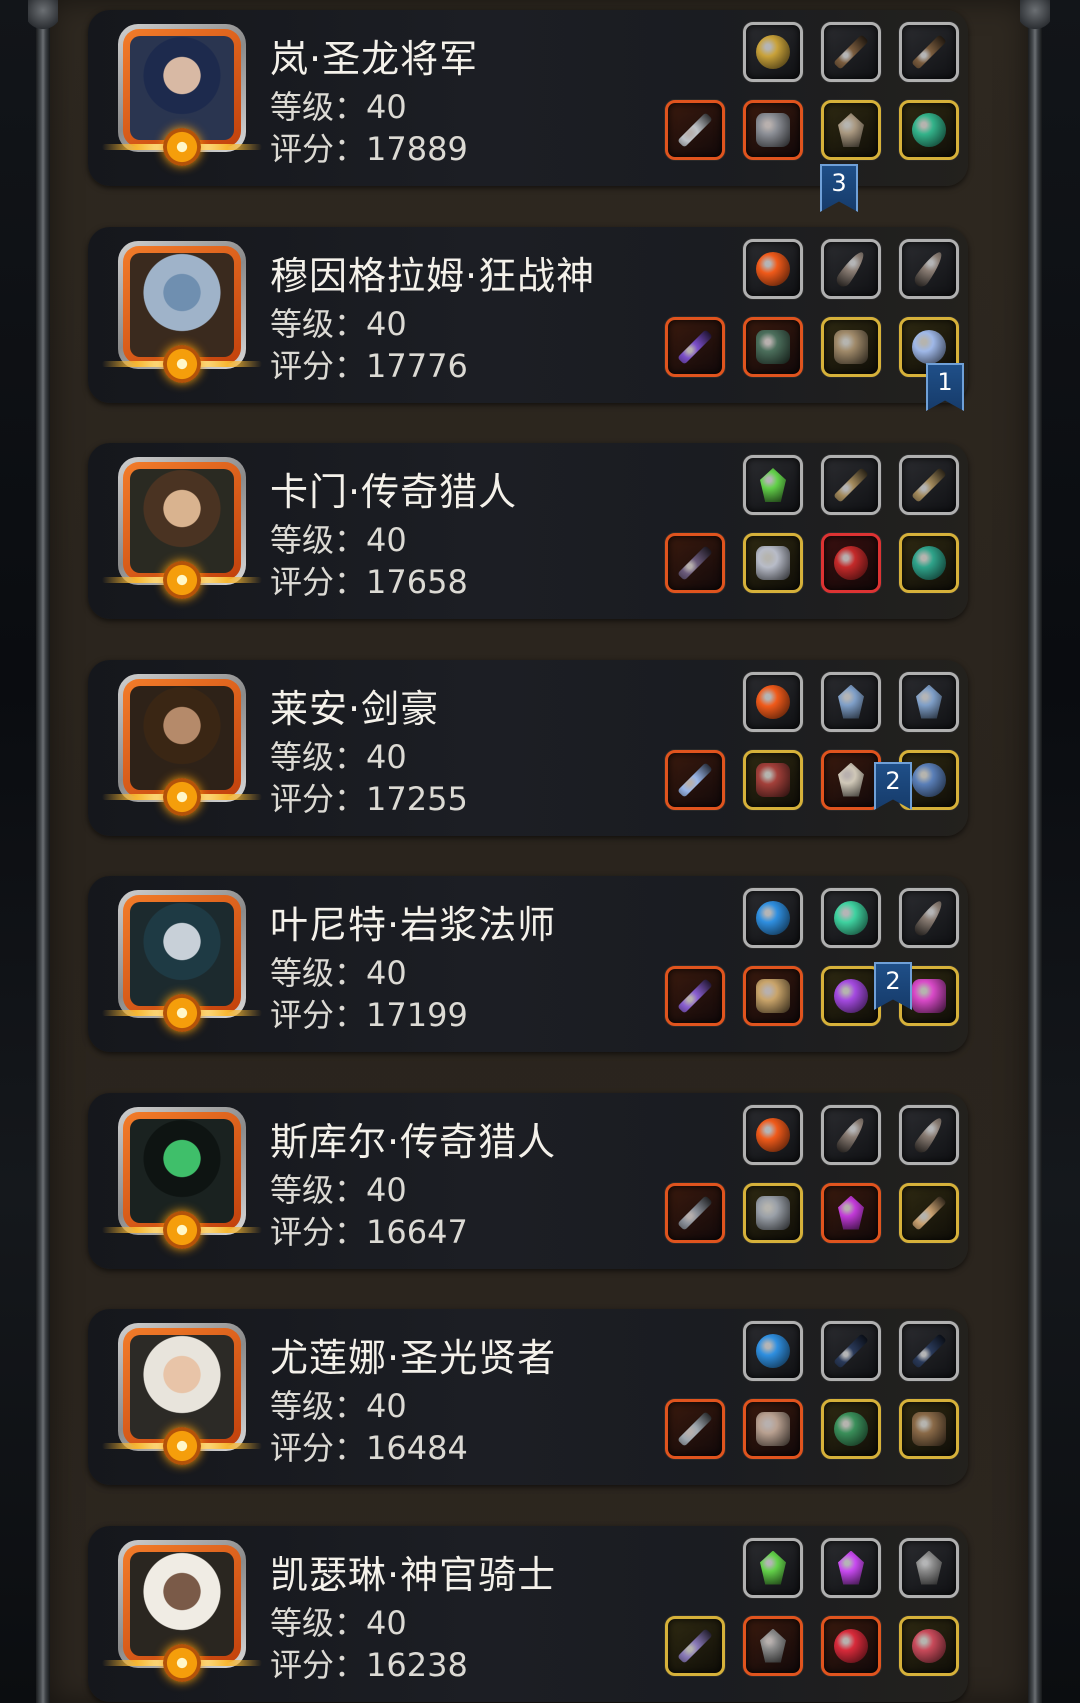 Image resolution: width=1080 pixels, height=1703 pixels. What do you see at coordinates (528, 1180) in the screenshot?
I see `hero-row: 斯库尔·传奇猎人 等级：40 评分：16647` at bounding box center [528, 1180].